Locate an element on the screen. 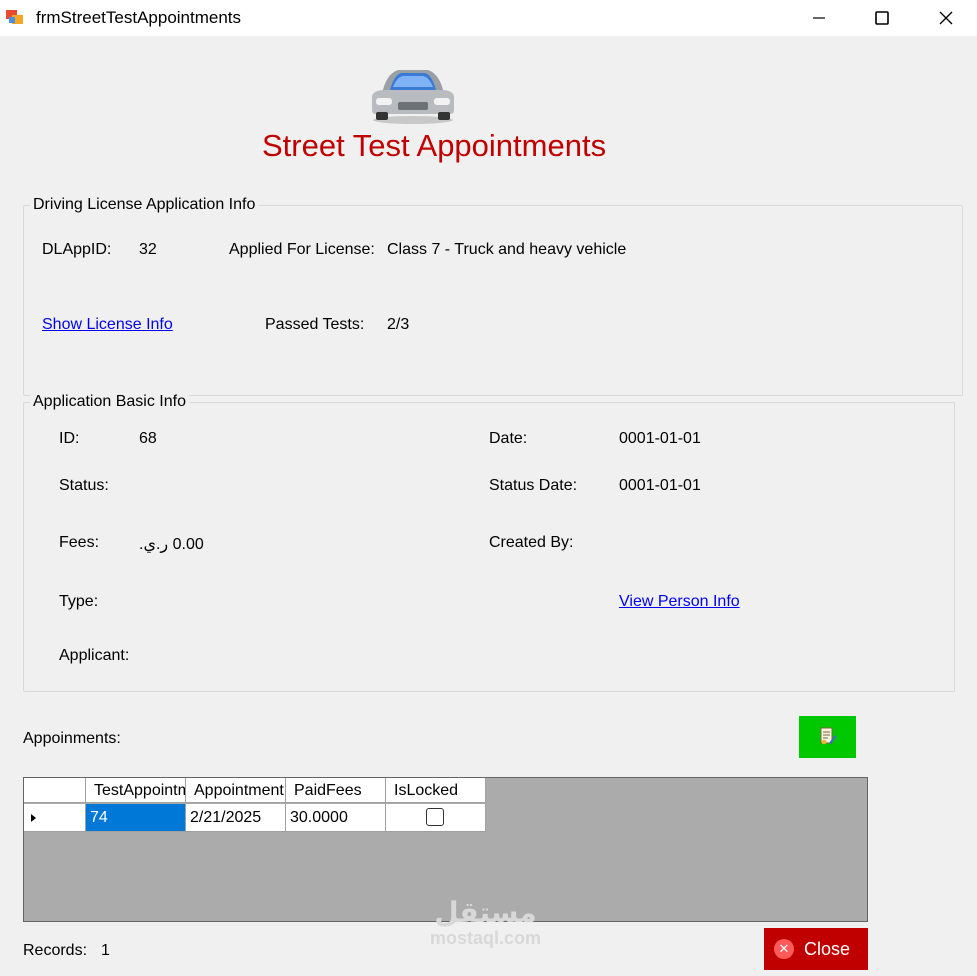 The width and height of the screenshot is (977, 976). close-button-label: Close is located at coordinates (827, 949).